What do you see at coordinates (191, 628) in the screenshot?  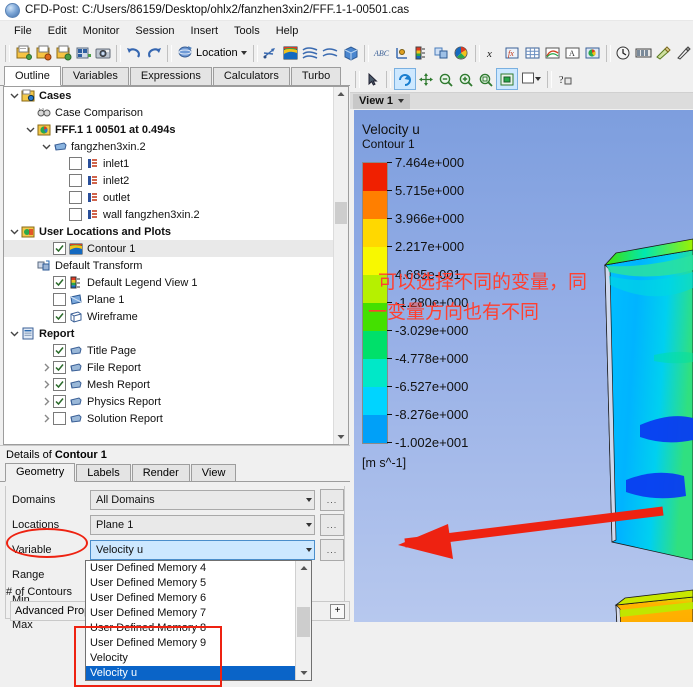 I see `dropdown-option: User Defined Memory 8` at bounding box center [191, 628].